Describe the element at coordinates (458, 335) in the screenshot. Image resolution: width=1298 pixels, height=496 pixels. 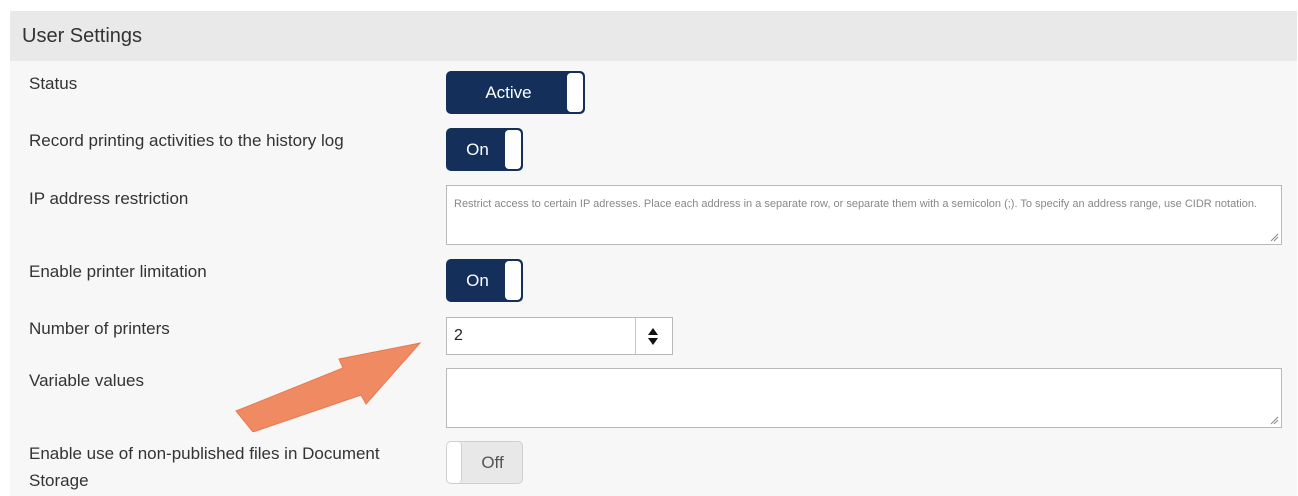
I see `num-printers-value: 2` at that location.